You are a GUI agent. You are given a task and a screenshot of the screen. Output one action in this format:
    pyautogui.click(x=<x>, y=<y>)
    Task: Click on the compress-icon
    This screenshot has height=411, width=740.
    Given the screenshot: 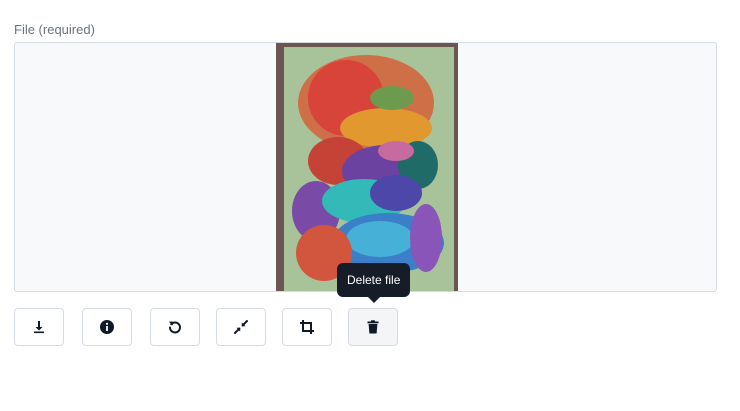 What is the action you would take?
    pyautogui.click(x=241, y=327)
    